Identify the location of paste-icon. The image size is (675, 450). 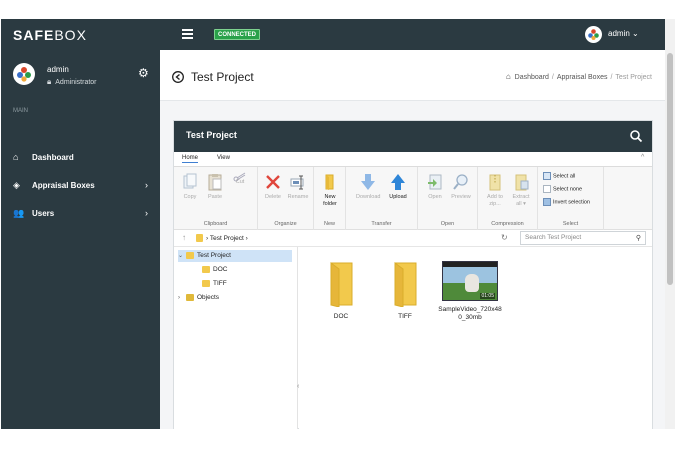
(215, 182).